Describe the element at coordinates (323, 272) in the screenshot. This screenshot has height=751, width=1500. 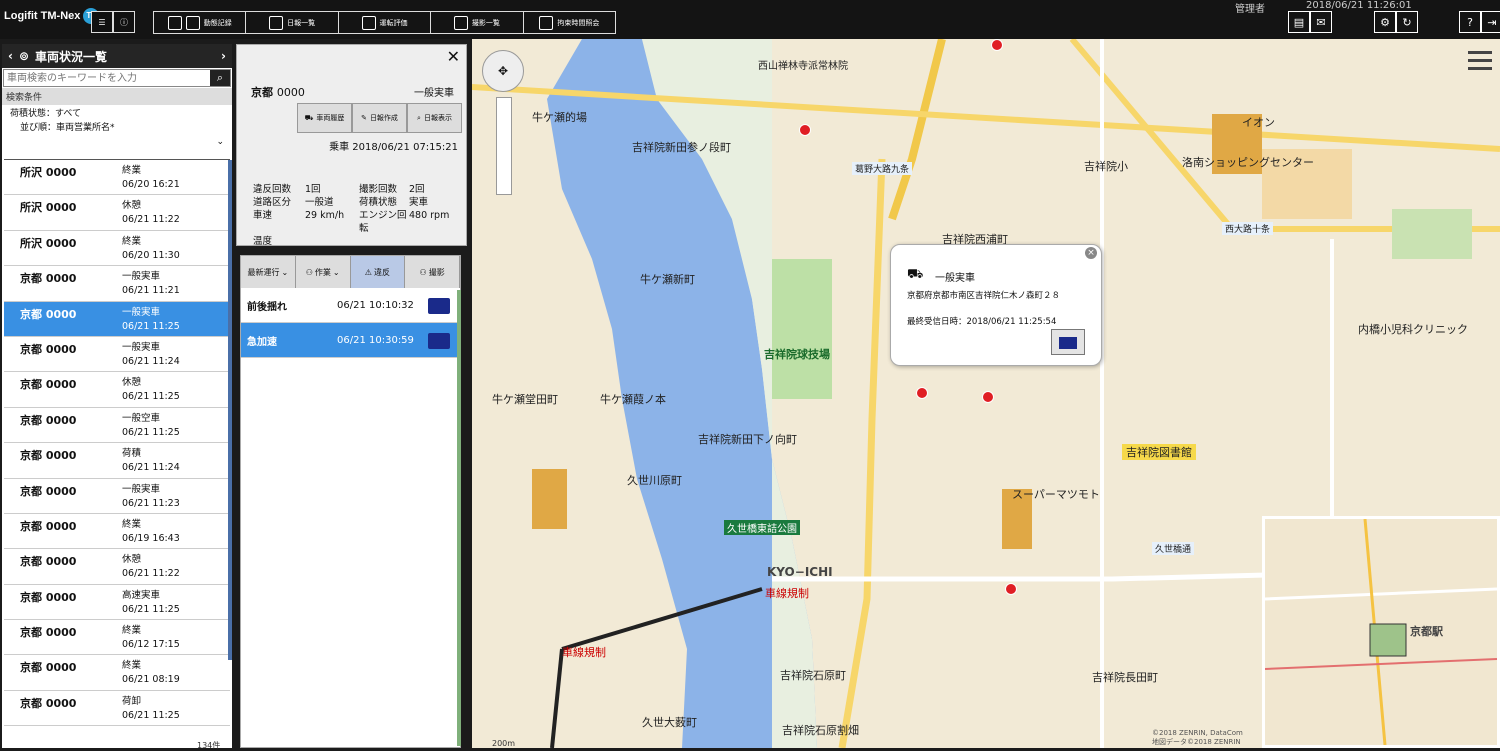
I see `tab-work: ⚇ 作業 ⌄` at that location.